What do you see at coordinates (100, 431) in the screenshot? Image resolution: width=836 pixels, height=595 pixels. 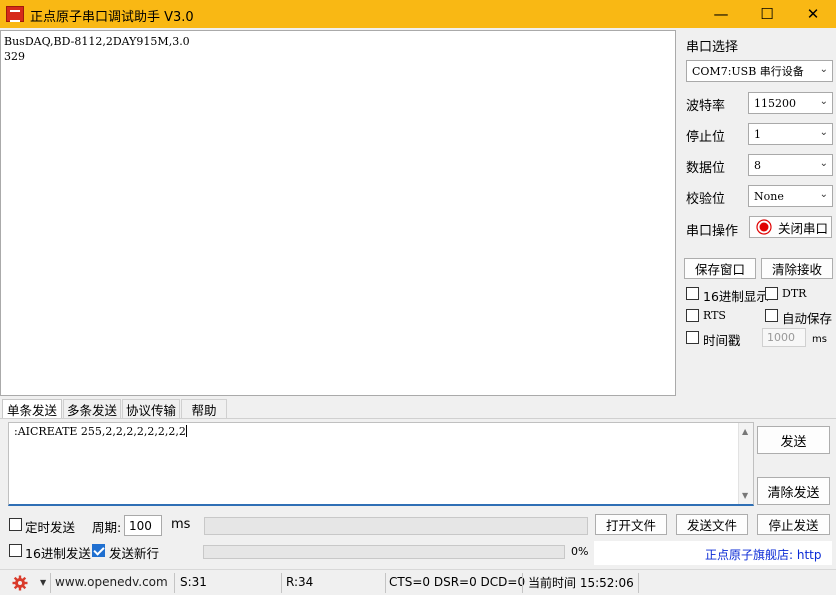 I see `send-text: :AICREATE 255,2,2,2,2,2,2,2,2` at bounding box center [100, 431].